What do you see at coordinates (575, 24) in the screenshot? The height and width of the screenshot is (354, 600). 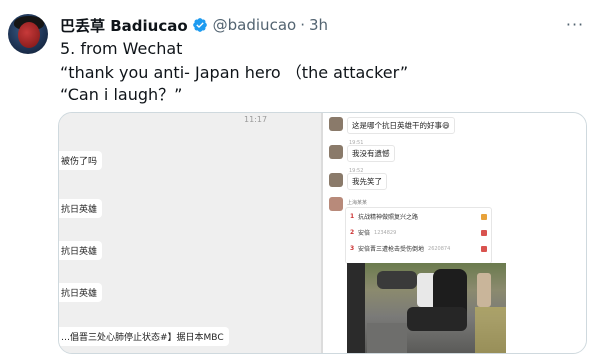 I see `more-options-icon: ···` at bounding box center [575, 24].